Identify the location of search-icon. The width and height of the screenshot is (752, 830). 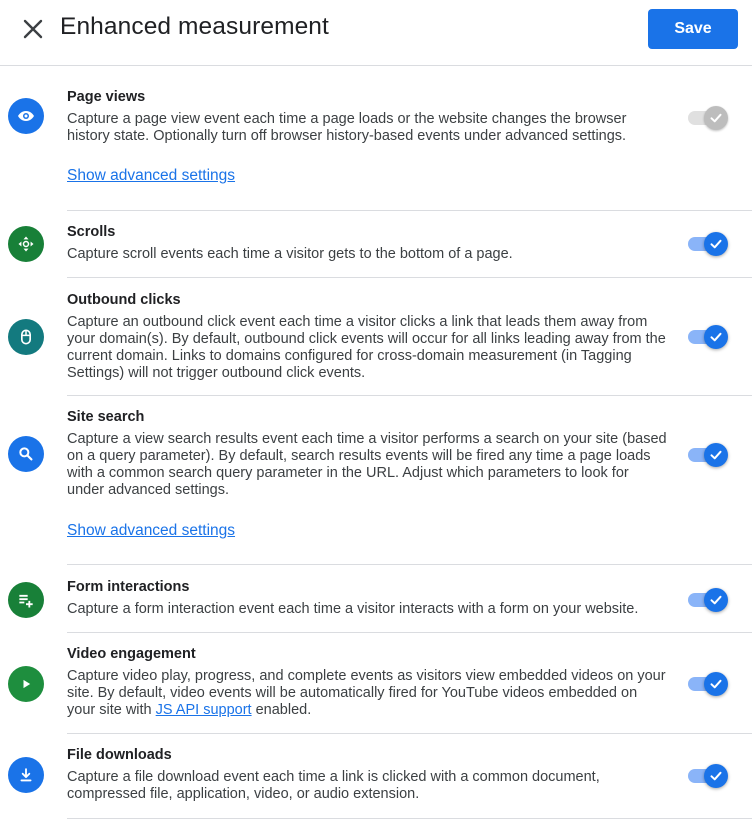
(26, 454).